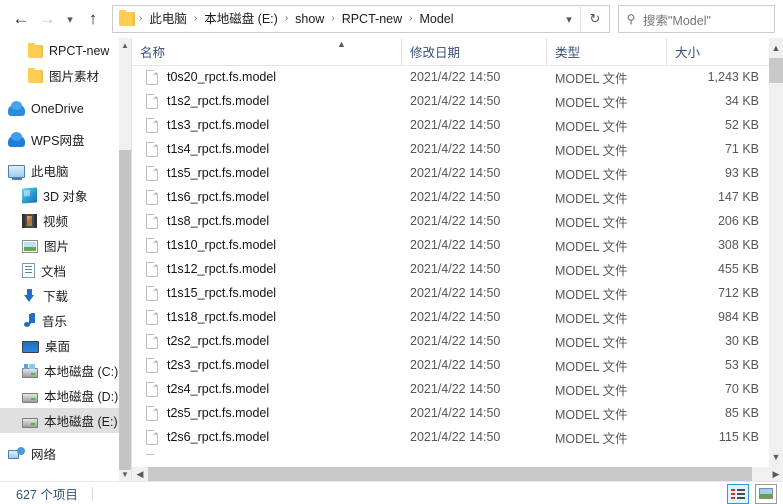 The image size is (783, 504). What do you see at coordinates (719, 454) in the screenshot?
I see `file-size-label: 154 KB` at bounding box center [719, 454].